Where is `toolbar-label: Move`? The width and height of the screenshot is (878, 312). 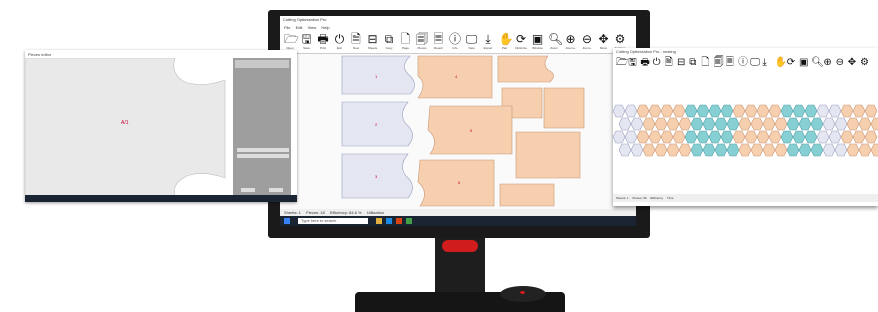
toolbar-label: Move is located at coordinates (603, 48).